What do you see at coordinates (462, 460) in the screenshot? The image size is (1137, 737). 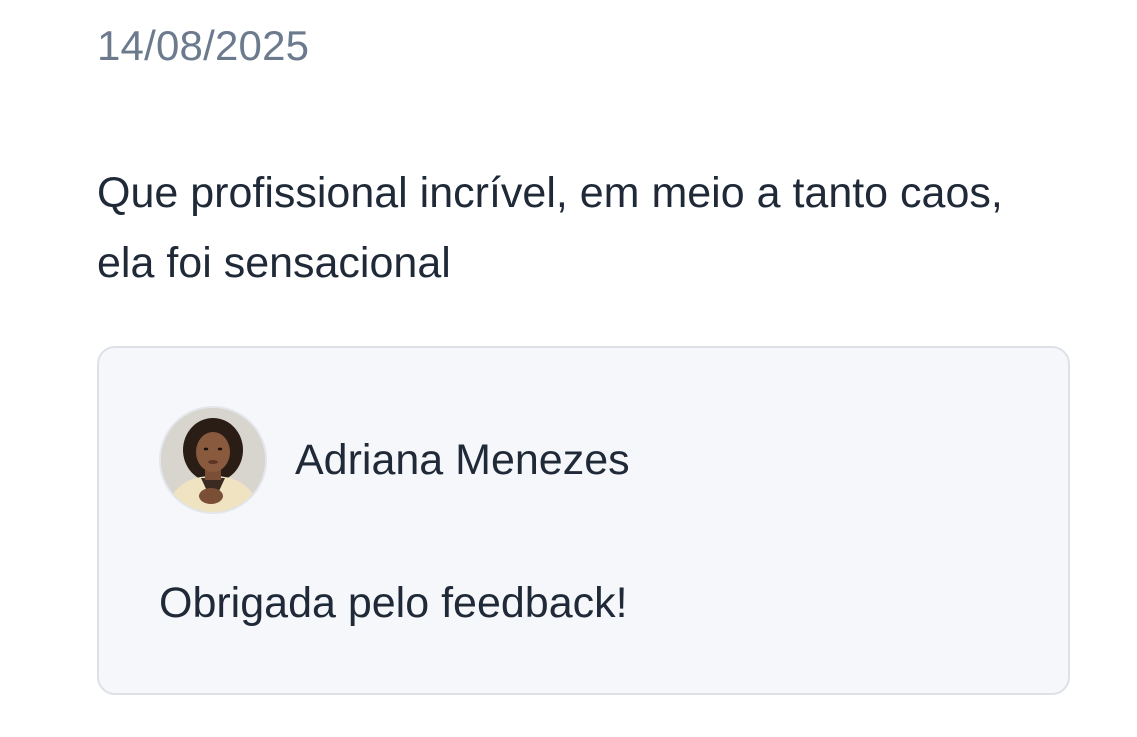 I see `reply-author-name: Adriana Menezes` at bounding box center [462, 460].